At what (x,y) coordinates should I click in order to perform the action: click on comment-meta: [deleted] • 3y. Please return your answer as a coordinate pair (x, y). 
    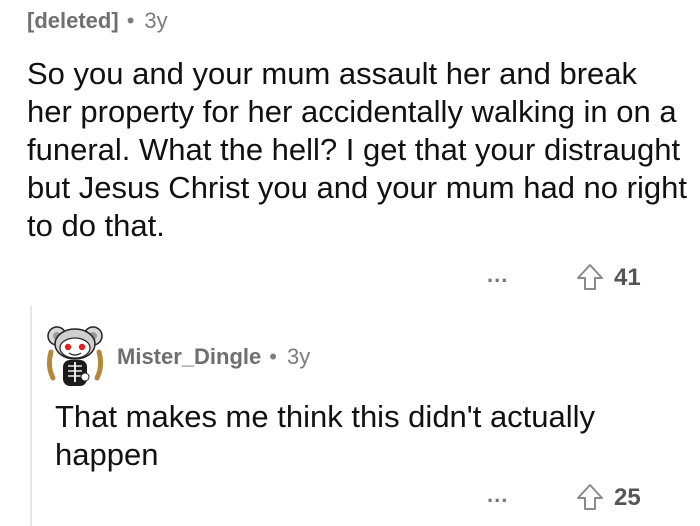
    Looking at the image, I should click on (97, 21).